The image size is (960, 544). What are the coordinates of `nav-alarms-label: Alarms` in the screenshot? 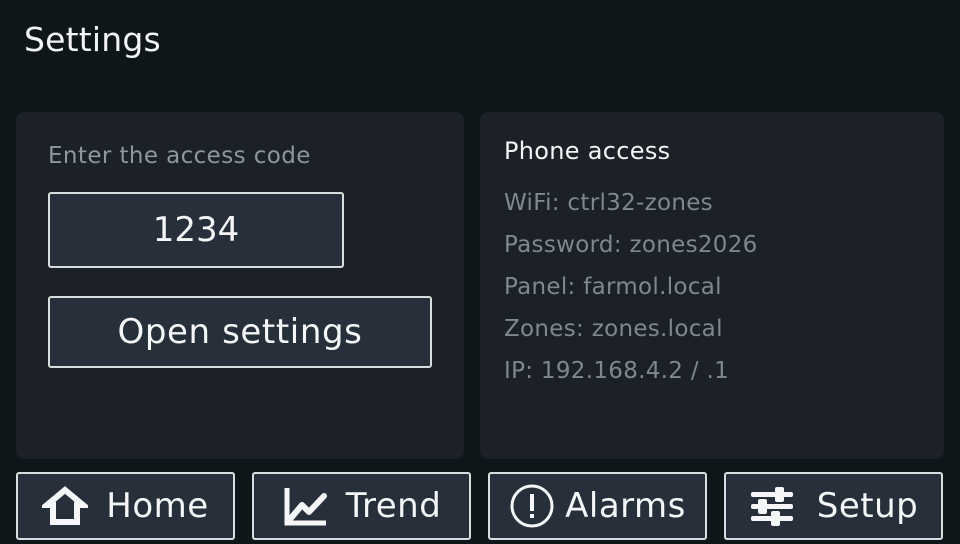 It's located at (625, 506).